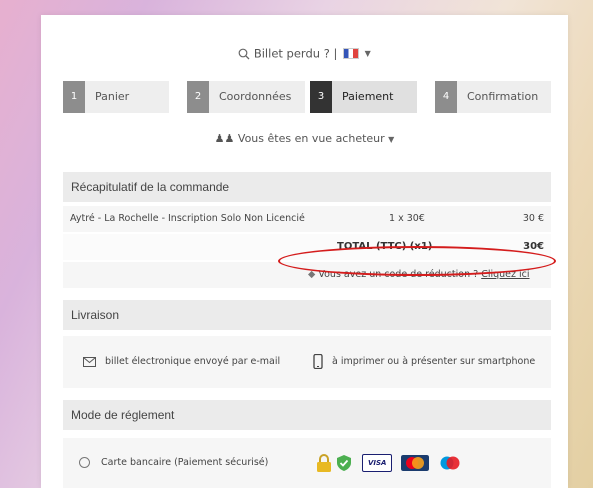 This screenshot has height=488, width=593. What do you see at coordinates (193, 361) in the screenshot?
I see `email-delivery-label: billet électronique envoyé par e-mail` at bounding box center [193, 361].